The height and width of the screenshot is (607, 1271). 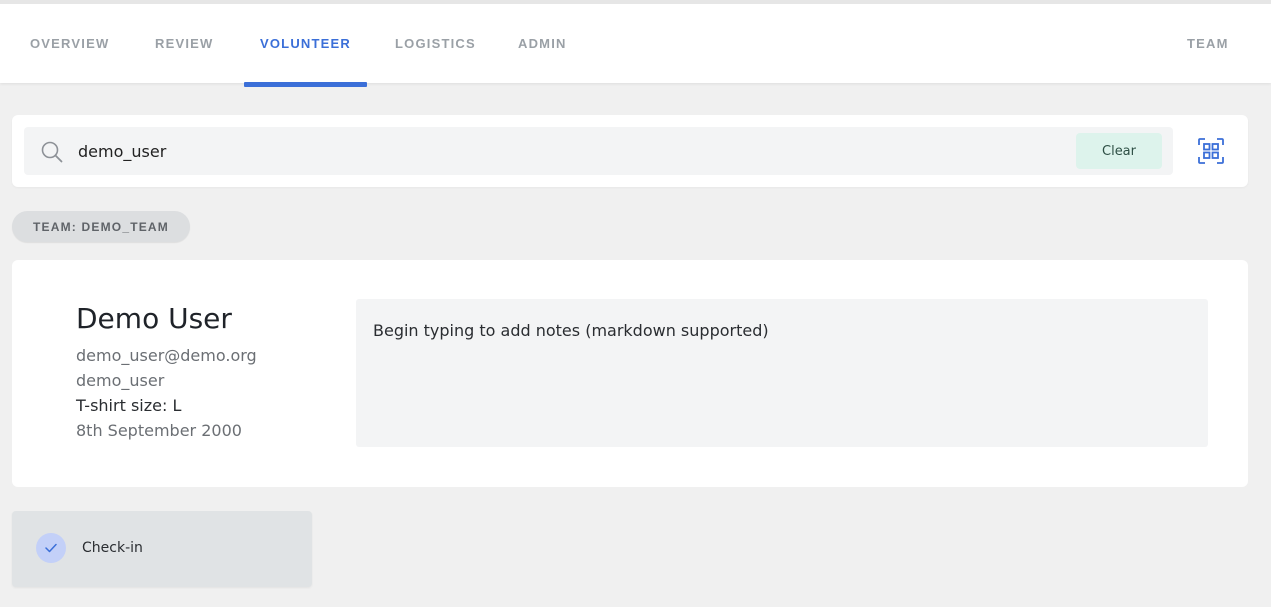 I want to click on user-tshirt-size: T-shirt size: L, so click(x=129, y=405).